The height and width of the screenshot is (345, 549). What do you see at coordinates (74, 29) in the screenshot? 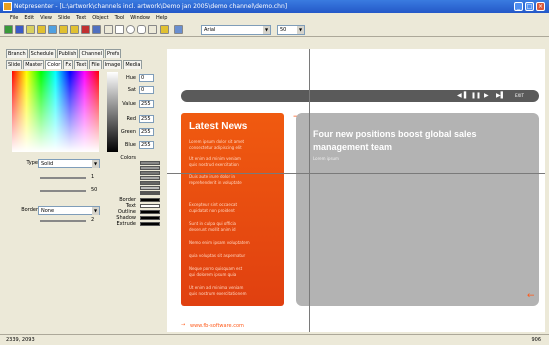
I see `save-icon` at bounding box center [74, 29].